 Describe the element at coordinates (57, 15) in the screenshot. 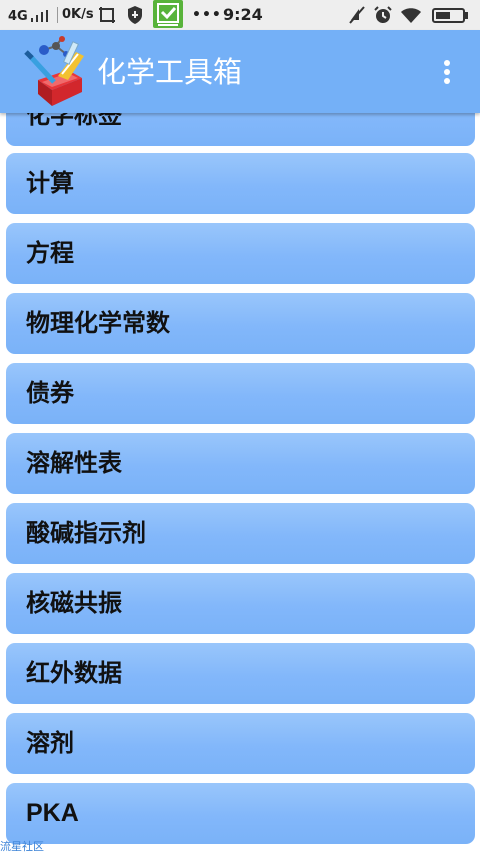

I see `status-divider` at that location.